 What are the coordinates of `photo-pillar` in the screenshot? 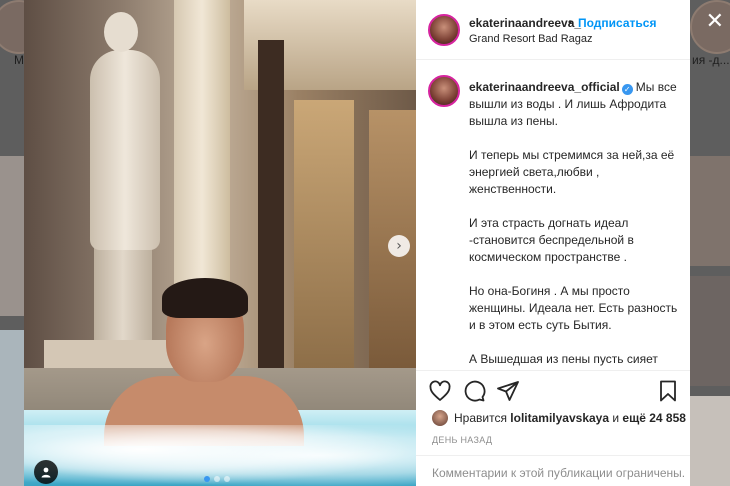 It's located at (271, 215).